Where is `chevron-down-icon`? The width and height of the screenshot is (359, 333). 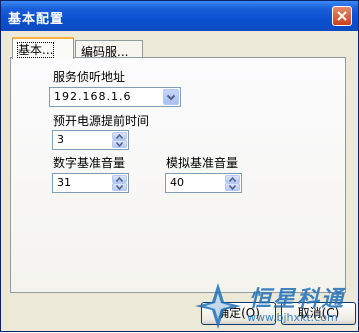 chevron-down-icon is located at coordinates (171, 97).